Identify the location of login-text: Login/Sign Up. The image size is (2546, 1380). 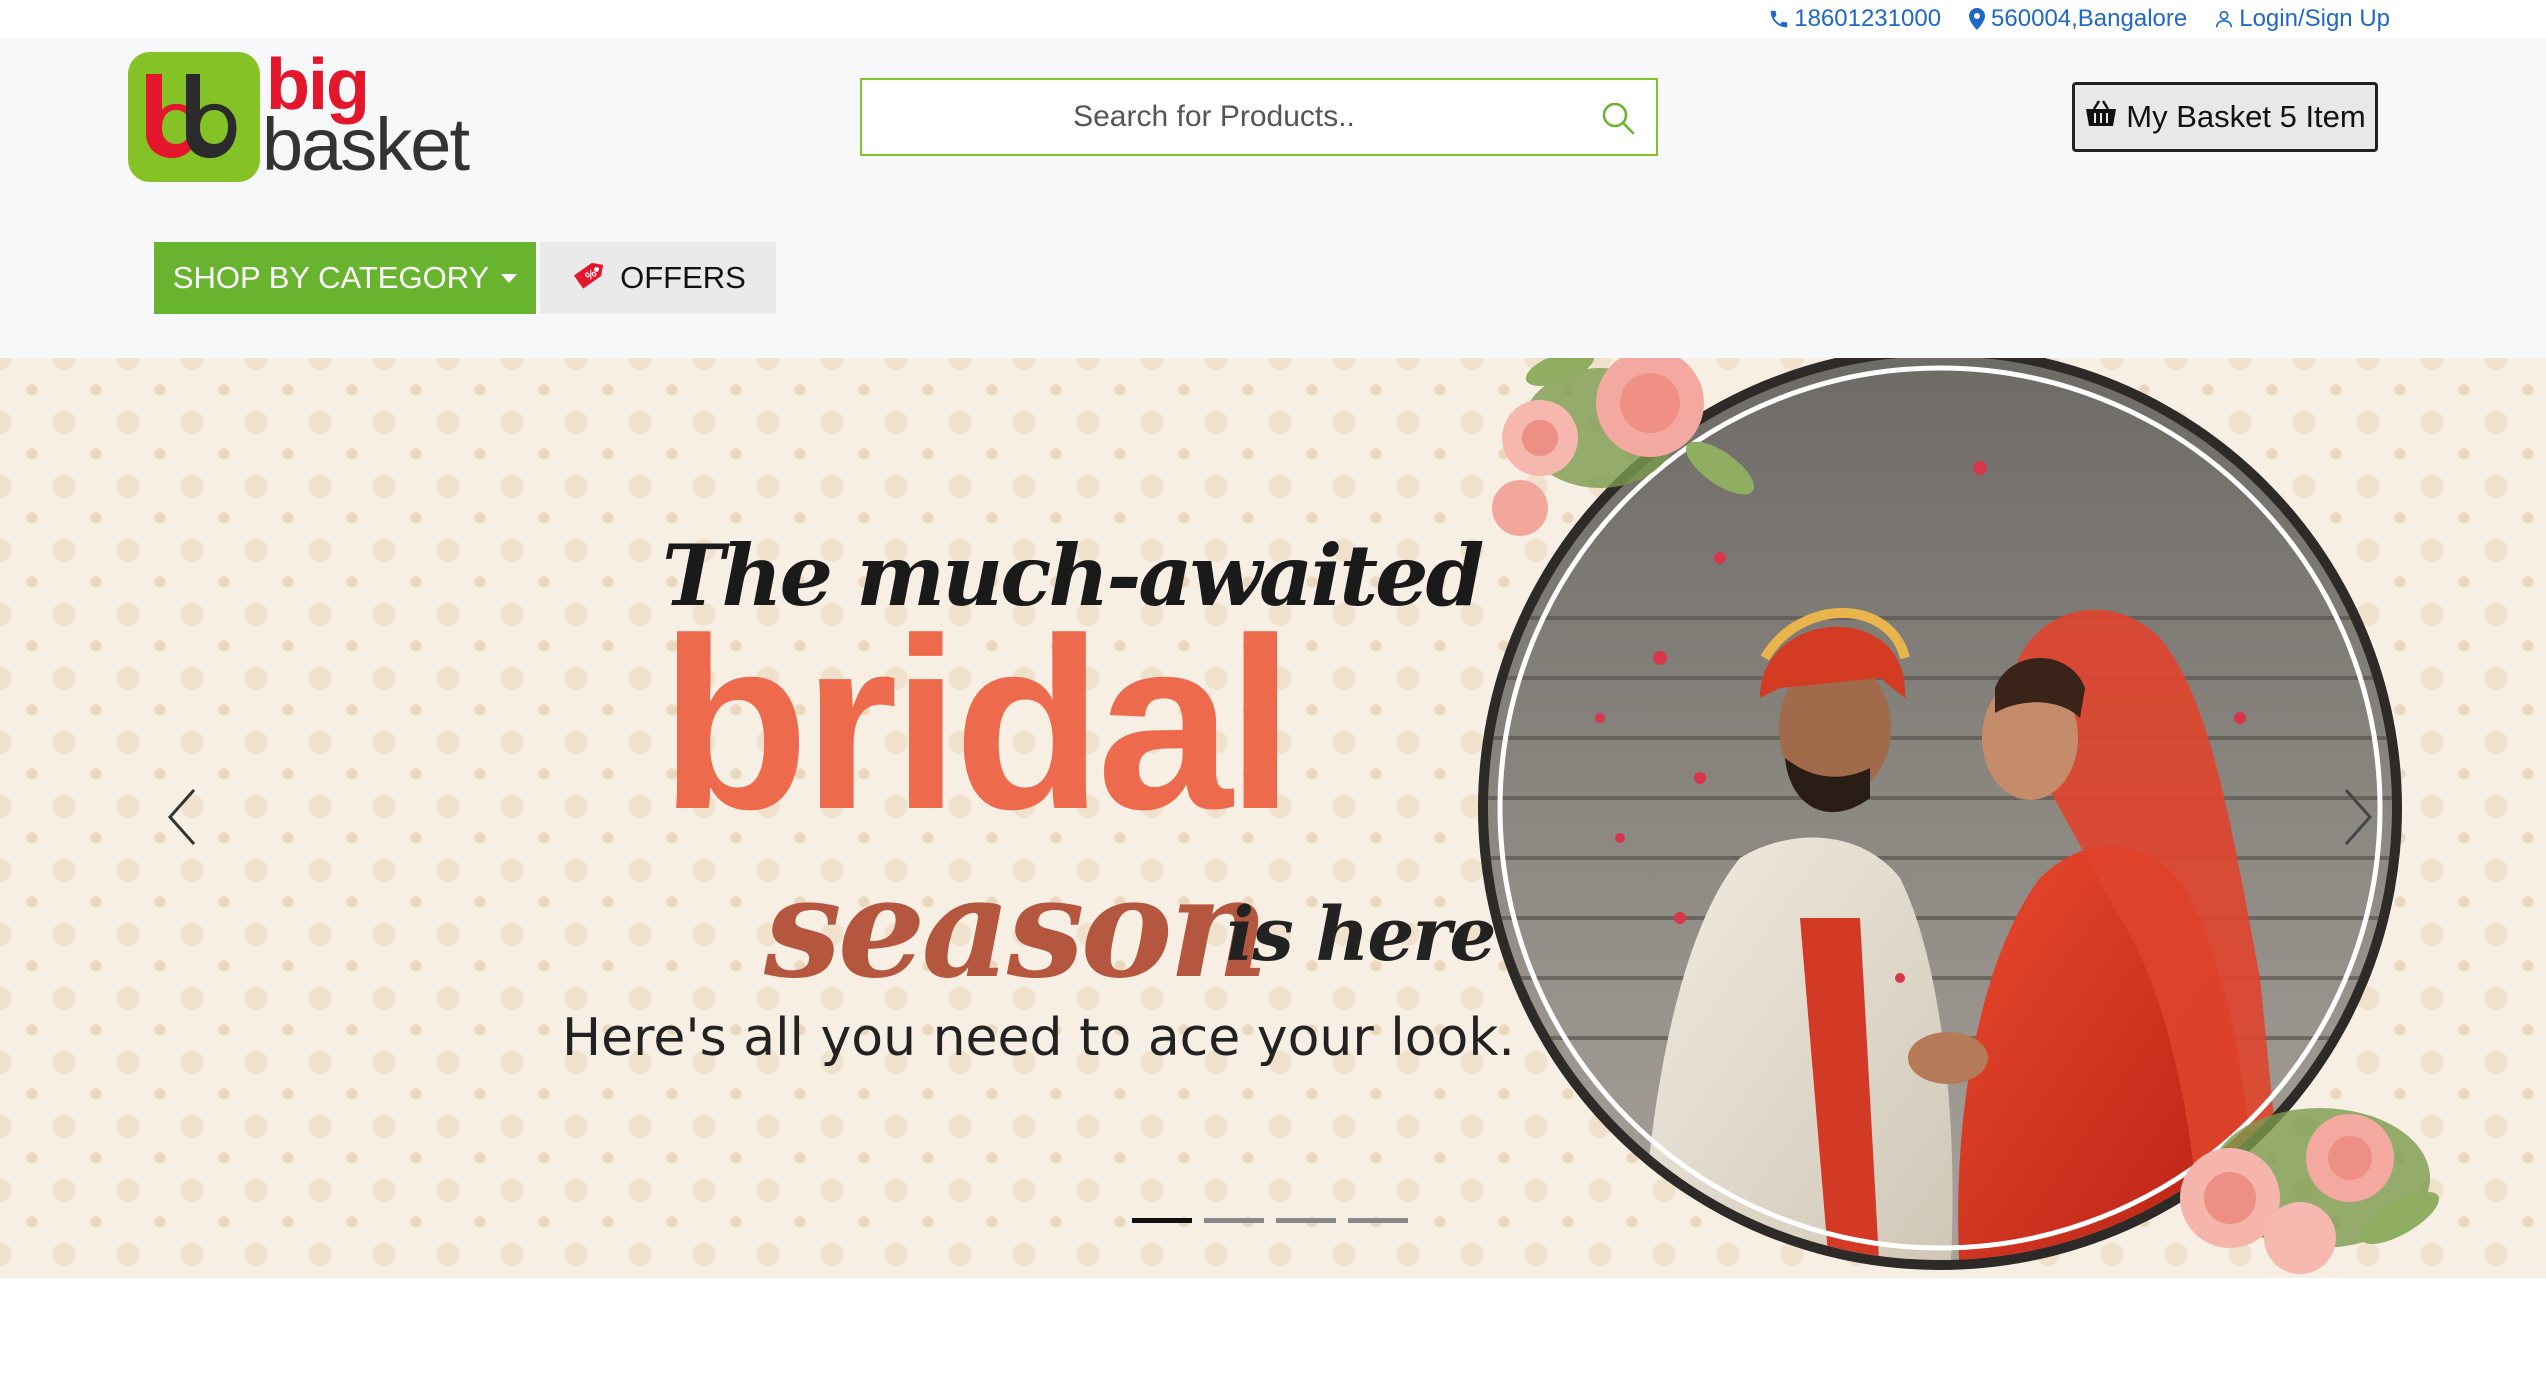
(2314, 18).